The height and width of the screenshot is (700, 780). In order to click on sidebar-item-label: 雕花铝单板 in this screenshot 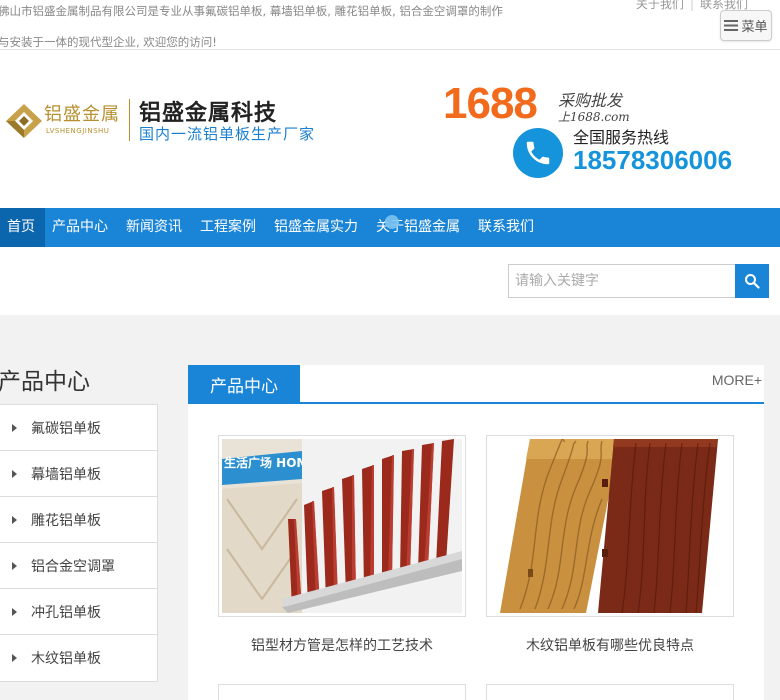, I will do `click(66, 520)`.